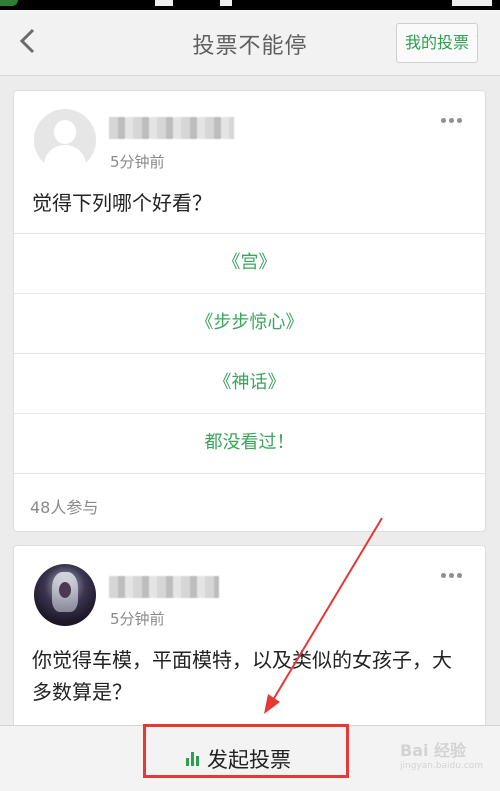 This screenshot has width=500, height=791. I want to click on watermark-url: jingyan.baidu.com, so click(442, 766).